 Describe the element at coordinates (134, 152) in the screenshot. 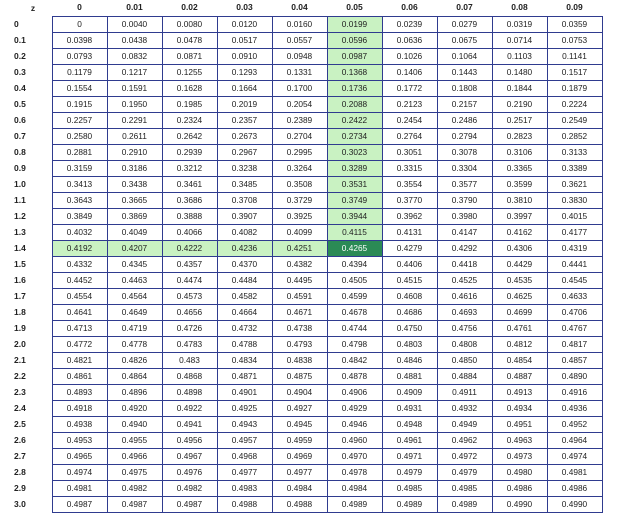

I see `table-cell: 0.2910` at that location.